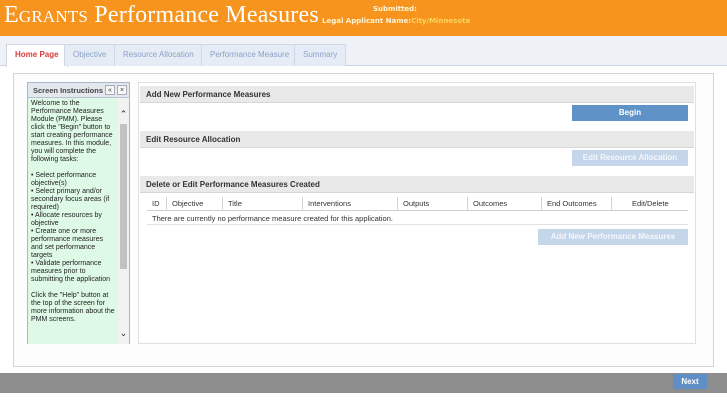 This screenshot has height=408, width=727. What do you see at coordinates (690, 381) in the screenshot?
I see `next-button: Next` at bounding box center [690, 381].